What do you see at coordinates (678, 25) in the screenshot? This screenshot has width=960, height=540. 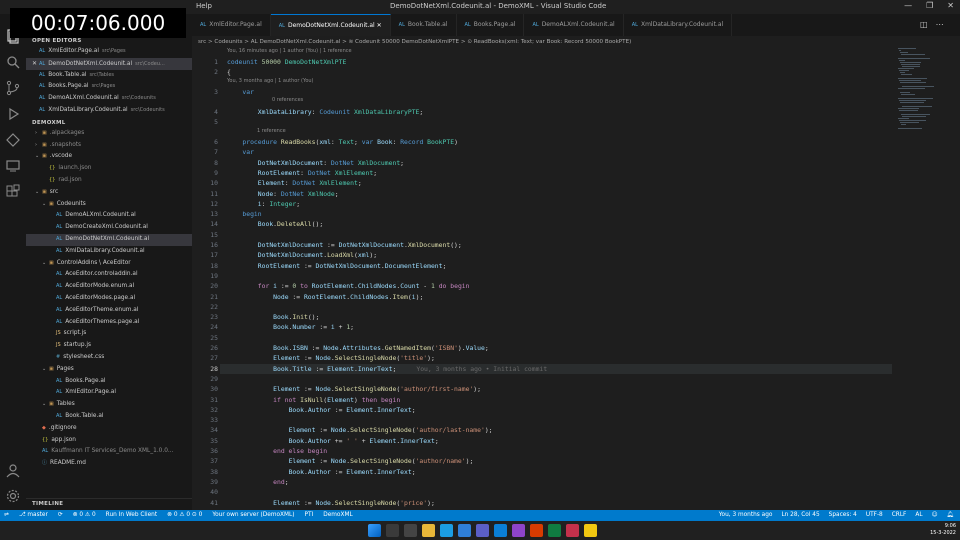 I see `editor-tab: AL XmlDataLibrary.Codeunit.al` at bounding box center [678, 25].